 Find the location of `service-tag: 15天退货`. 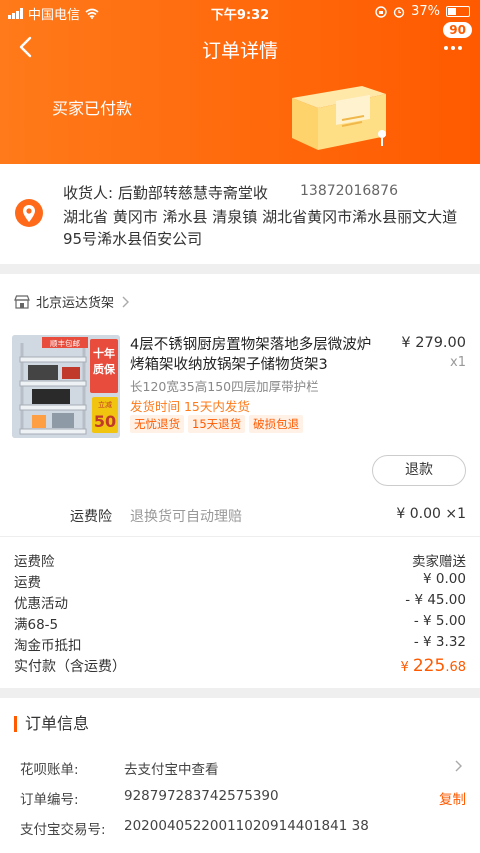

service-tag: 15天退货 is located at coordinates (217, 424).